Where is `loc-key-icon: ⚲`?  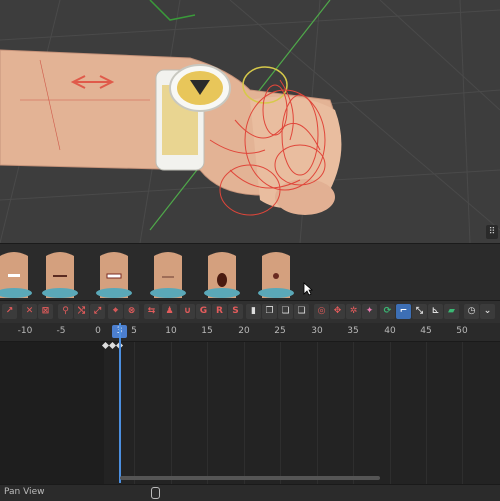
loc-key-icon: ⚲ is located at coordinates (65, 311).